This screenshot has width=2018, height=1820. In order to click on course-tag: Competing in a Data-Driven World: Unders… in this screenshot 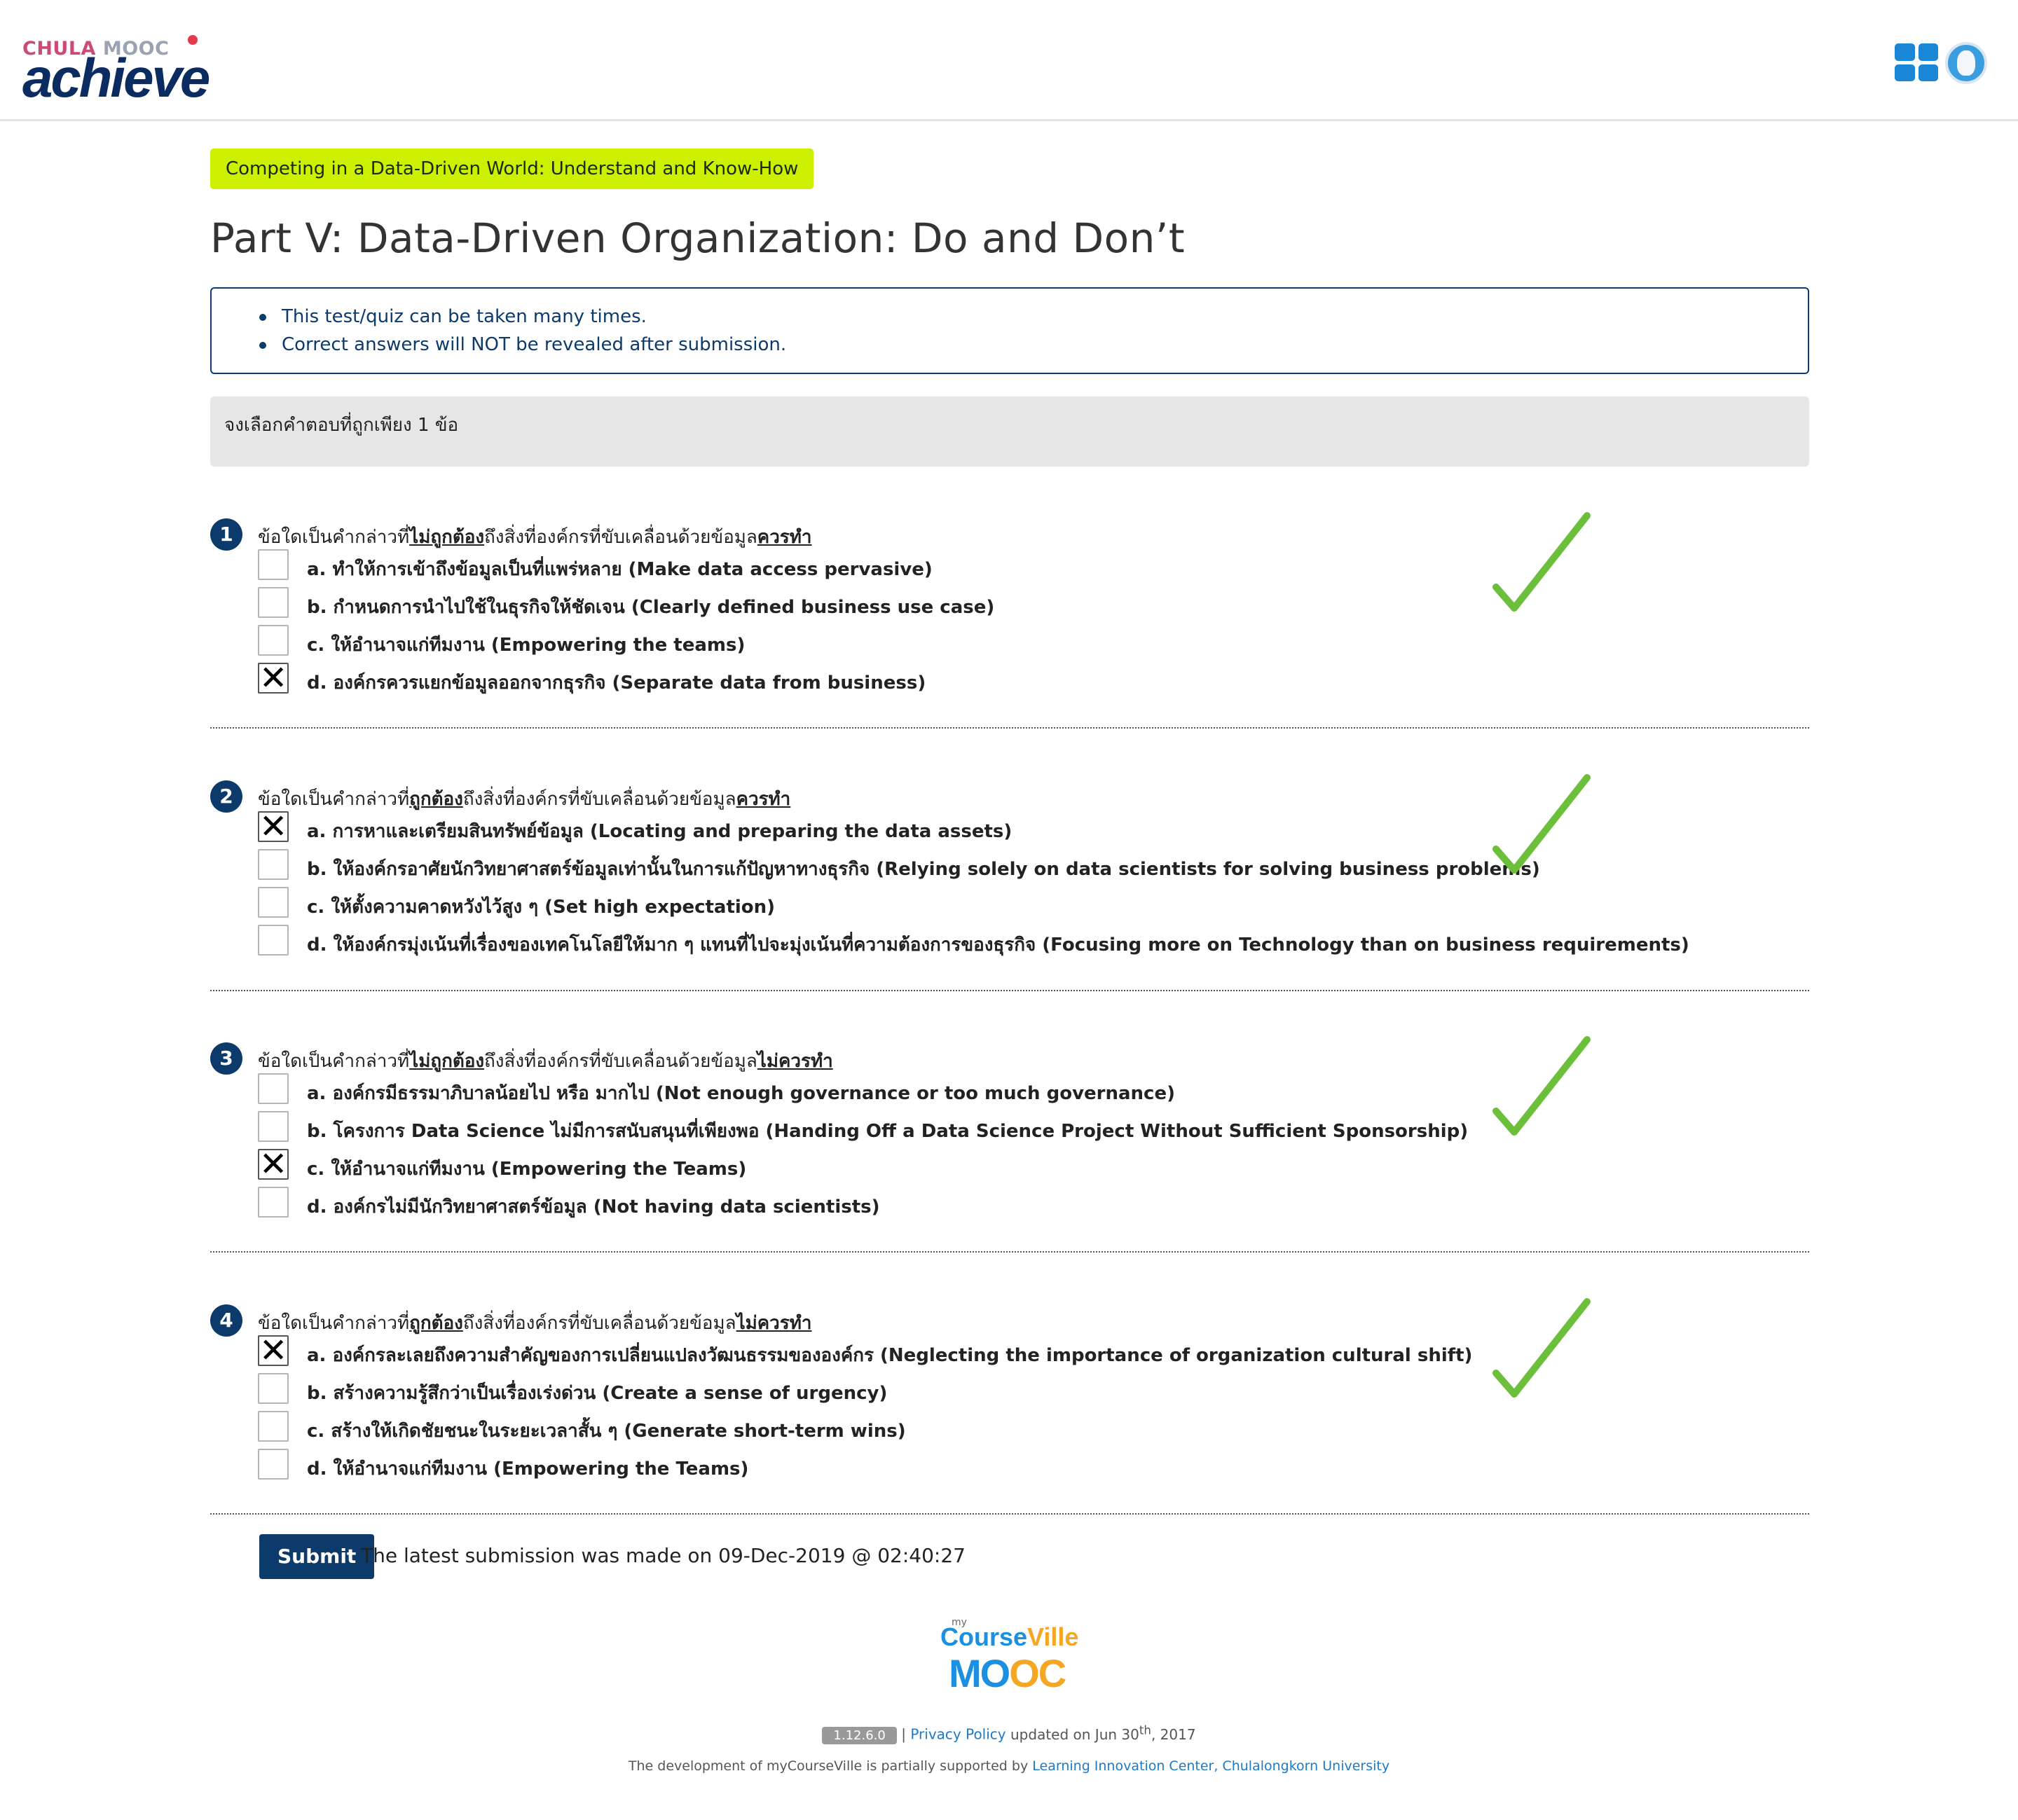, I will do `click(512, 169)`.